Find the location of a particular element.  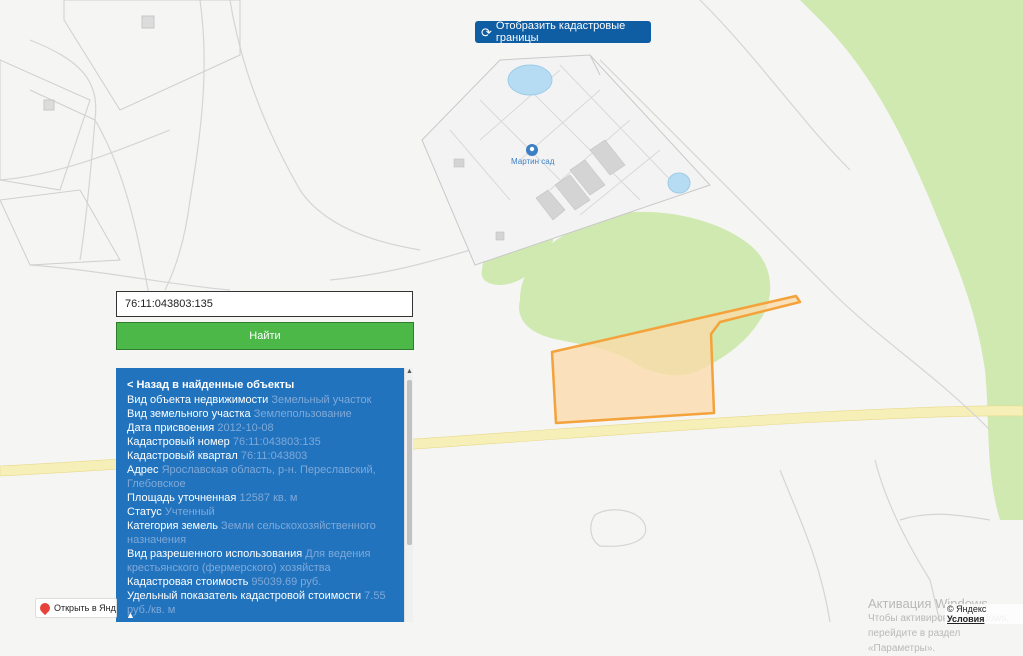

open-in-yandex-maps-button: Открыть в Яндекс.Картах is located at coordinates (76, 608).